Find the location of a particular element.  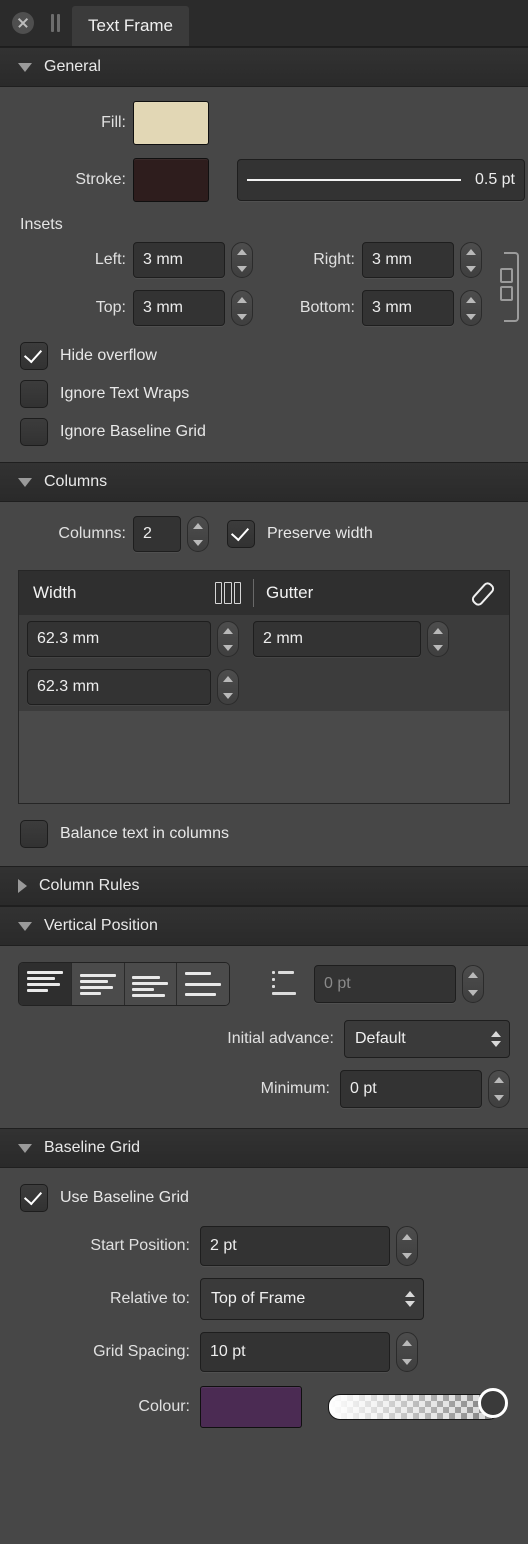

columns-count-value: 2 is located at coordinates (147, 533).